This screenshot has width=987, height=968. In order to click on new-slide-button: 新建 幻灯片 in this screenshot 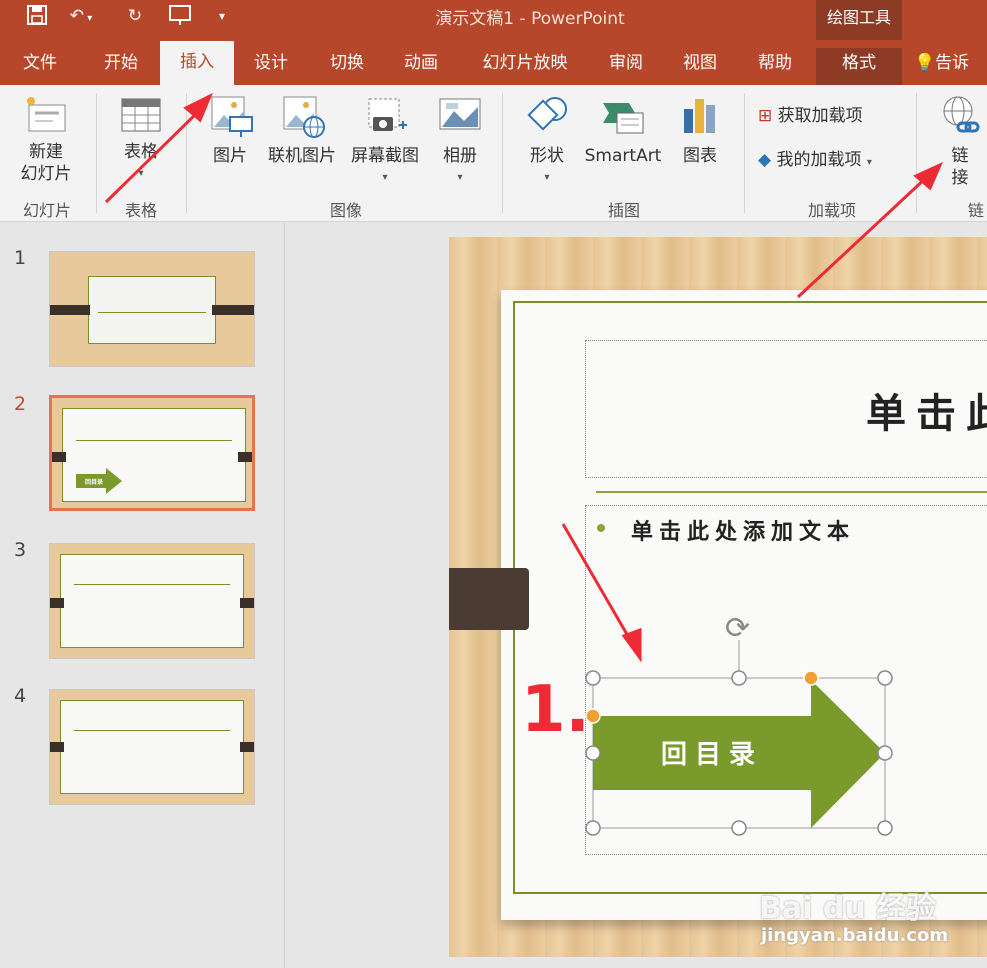, I will do `click(46, 140)`.